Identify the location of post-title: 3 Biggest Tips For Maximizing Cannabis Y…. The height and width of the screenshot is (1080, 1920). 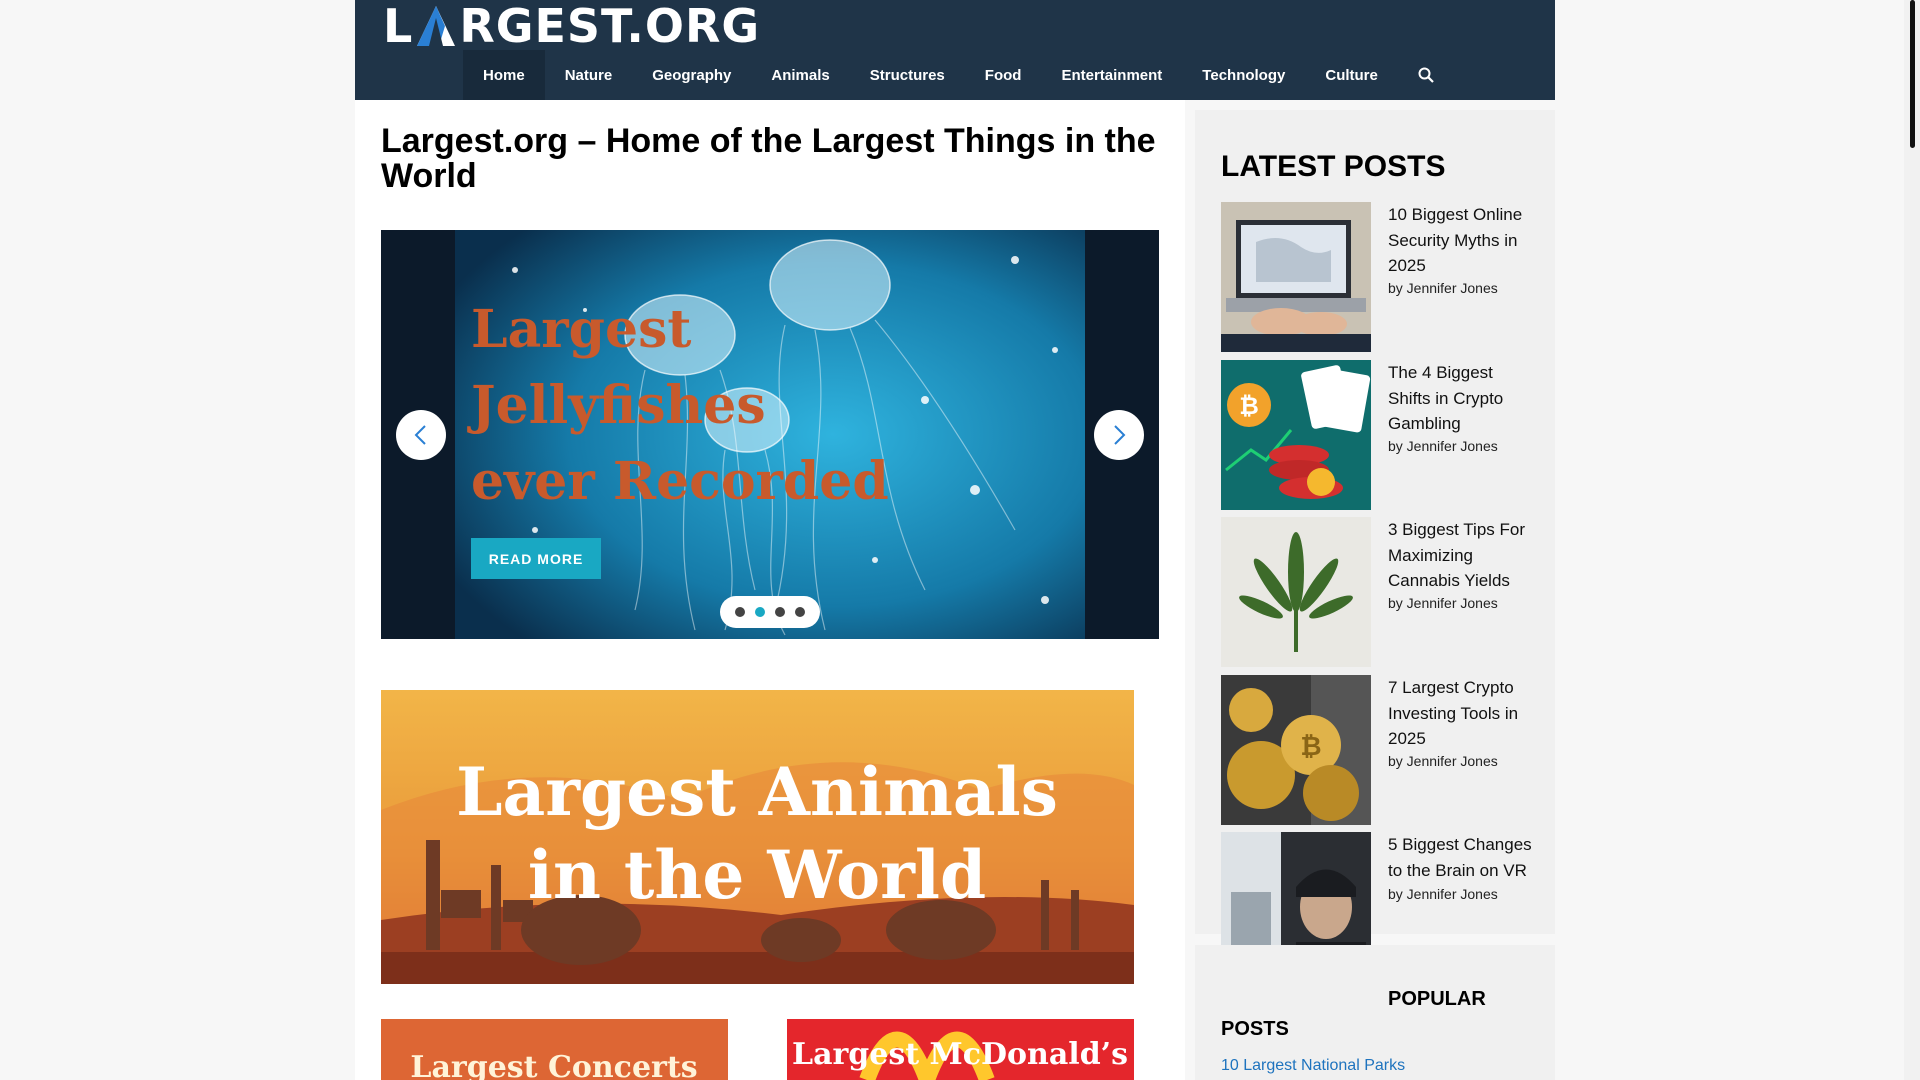
(1462, 555).